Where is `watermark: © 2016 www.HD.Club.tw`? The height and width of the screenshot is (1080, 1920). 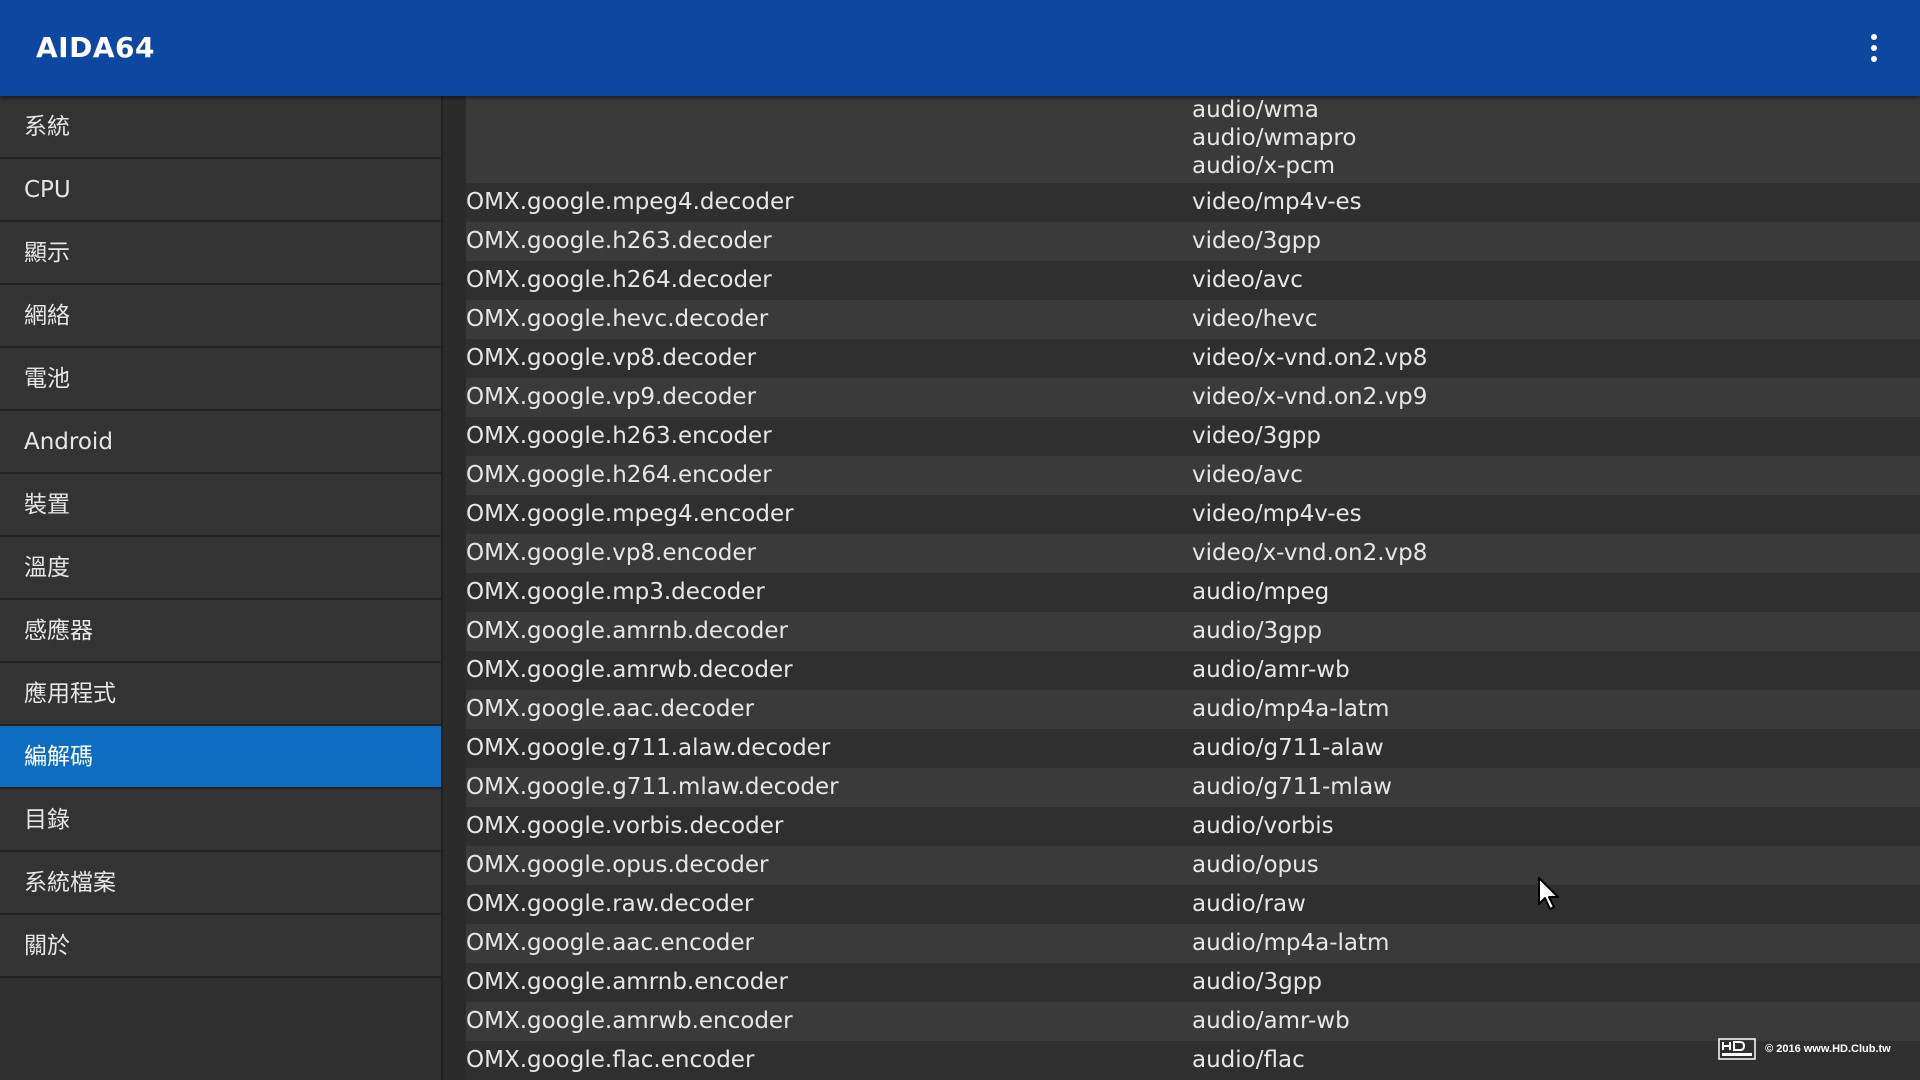
watermark: © 2016 www.HD.Club.tw is located at coordinates (1804, 1050).